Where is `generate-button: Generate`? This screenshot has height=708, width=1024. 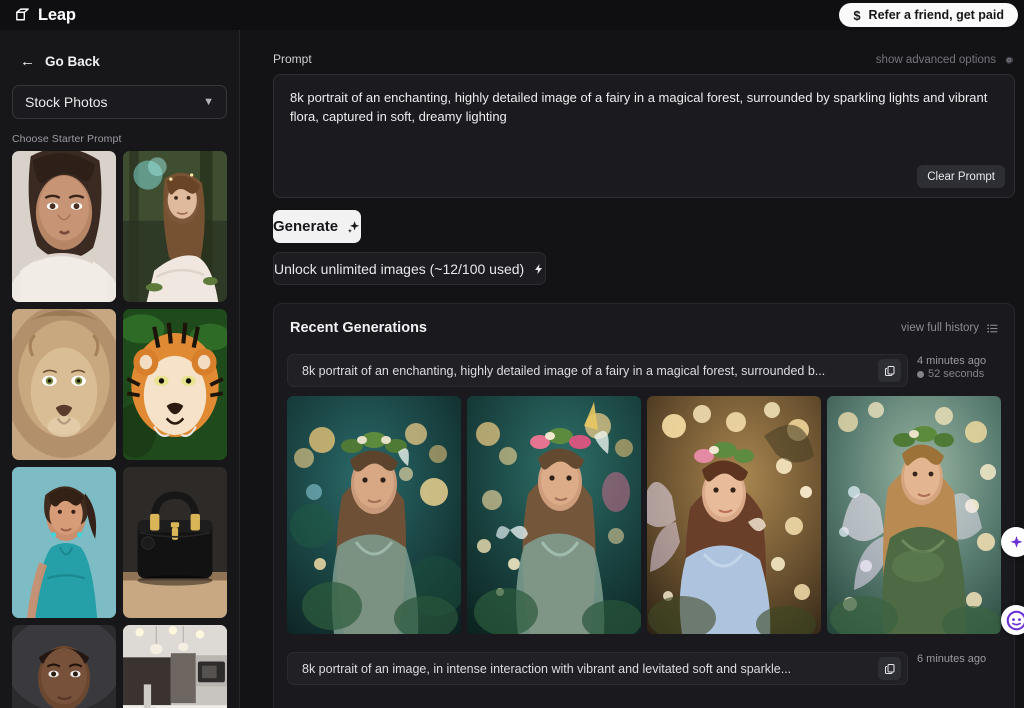 generate-button: Generate is located at coordinates (317, 226).